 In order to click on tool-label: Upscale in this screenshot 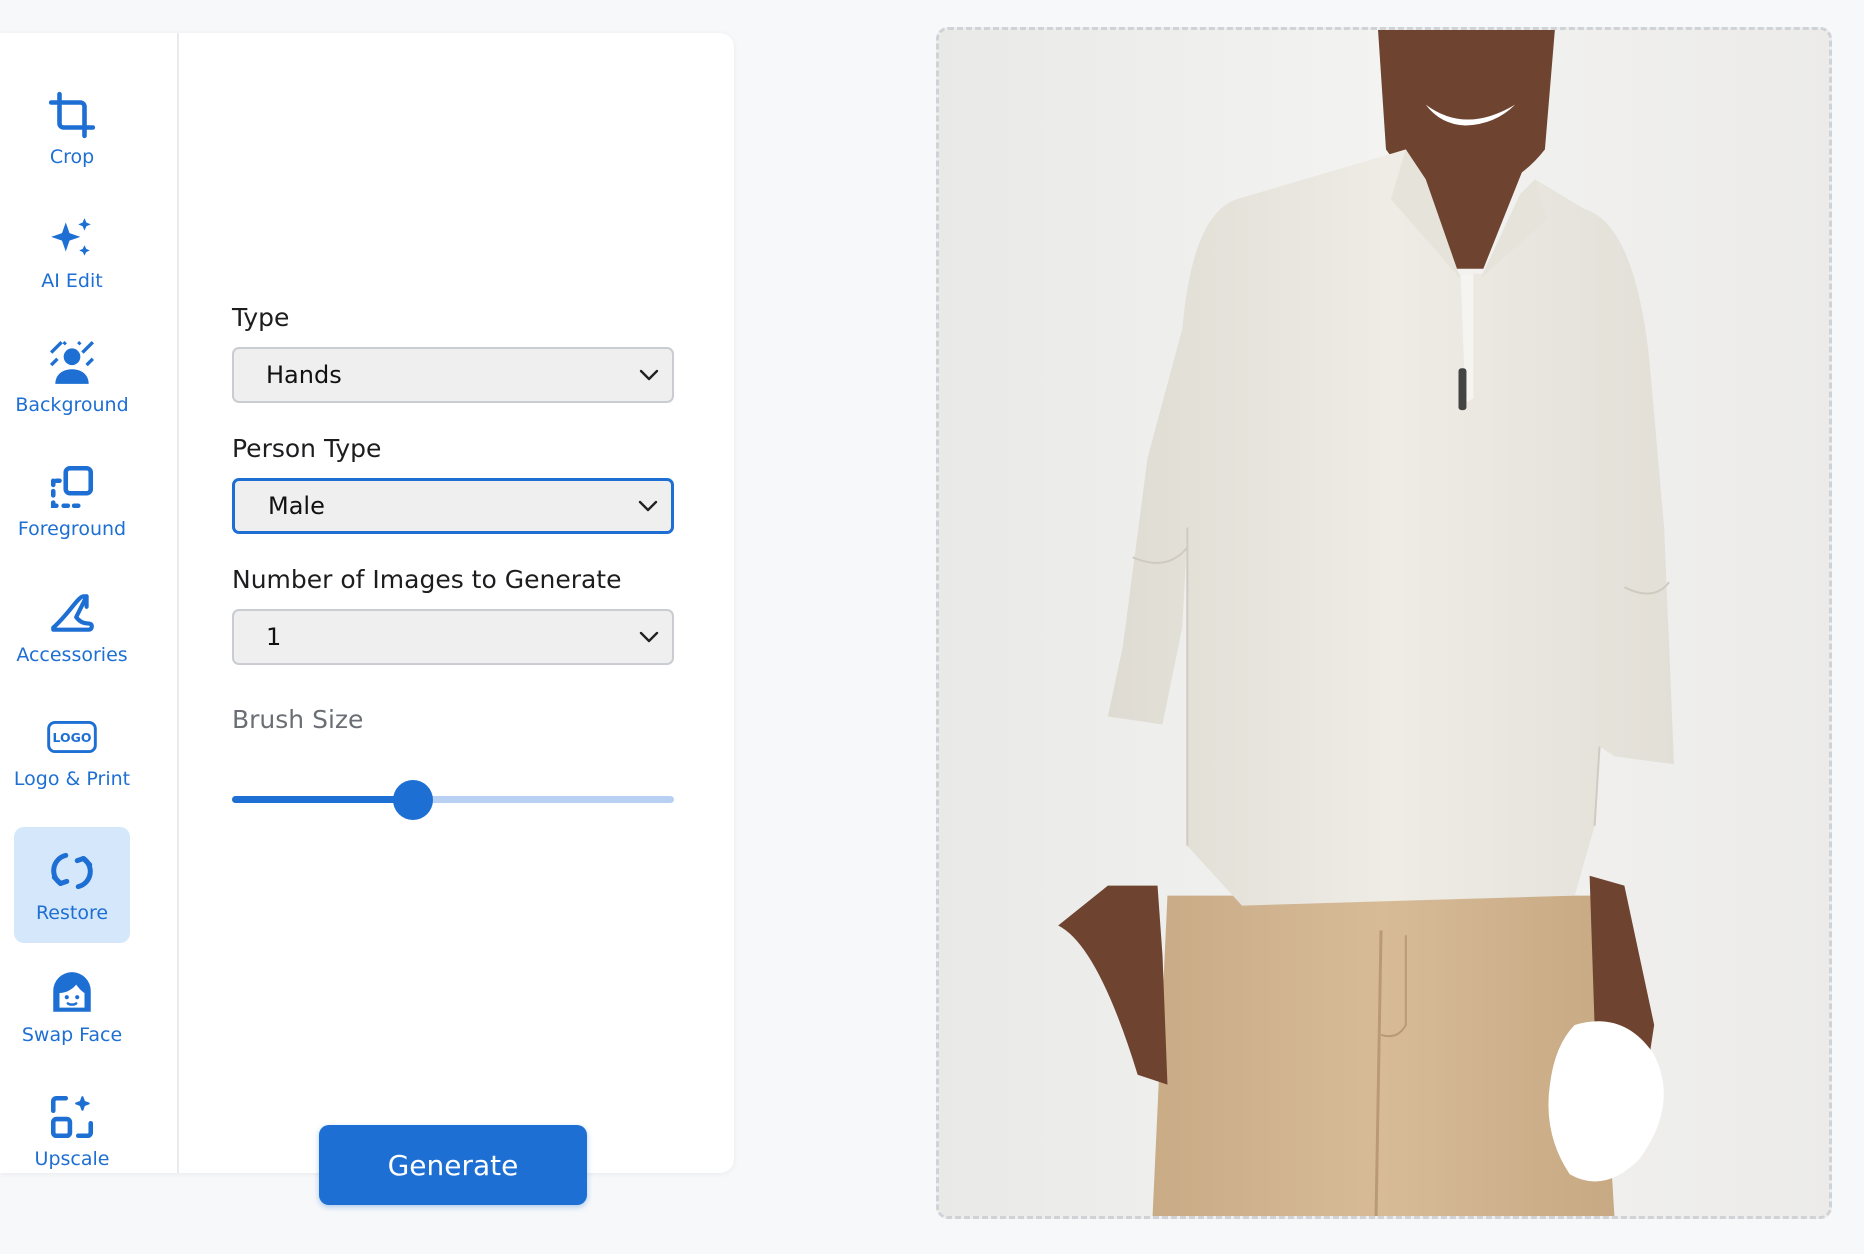, I will do `click(72, 1159)`.